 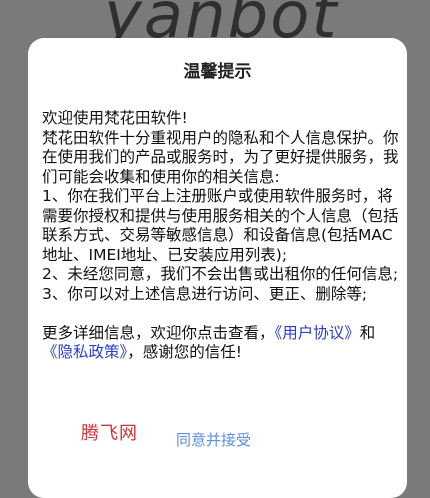 What do you see at coordinates (367, 332) in the screenshot?
I see `more-info-conjunction: 和` at bounding box center [367, 332].